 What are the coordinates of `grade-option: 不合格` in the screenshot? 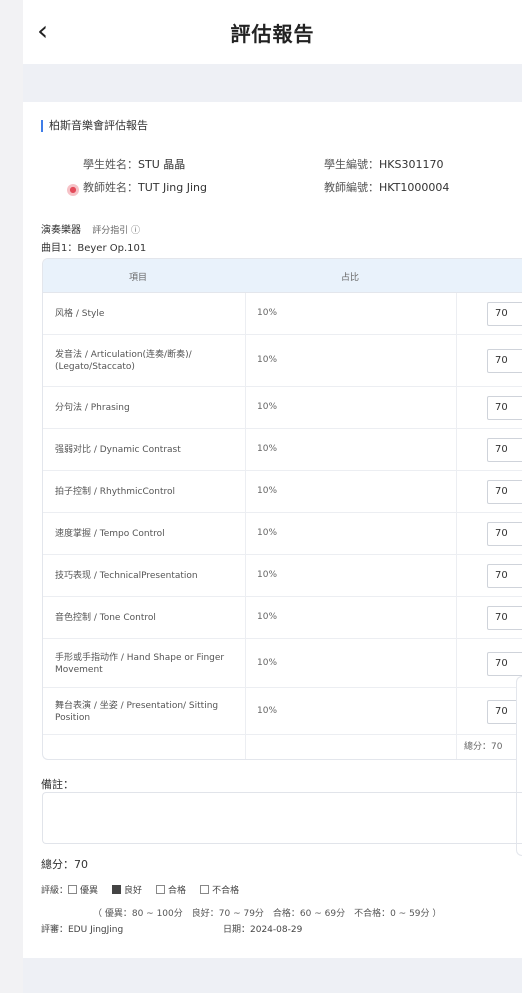 It's located at (220, 890).